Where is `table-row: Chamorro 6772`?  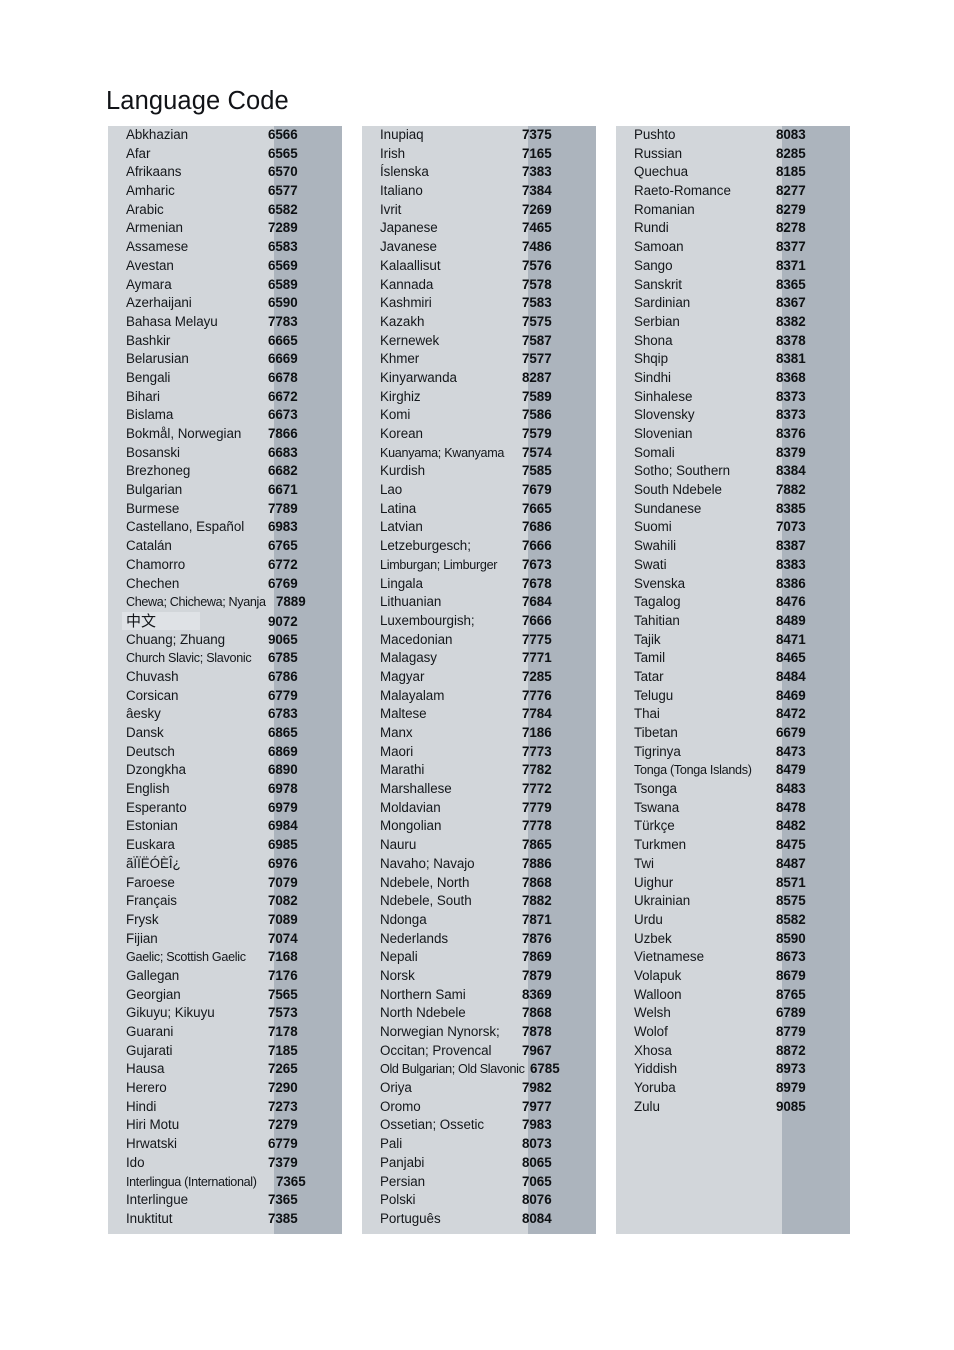 table-row: Chamorro 6772 is located at coordinates (225, 565).